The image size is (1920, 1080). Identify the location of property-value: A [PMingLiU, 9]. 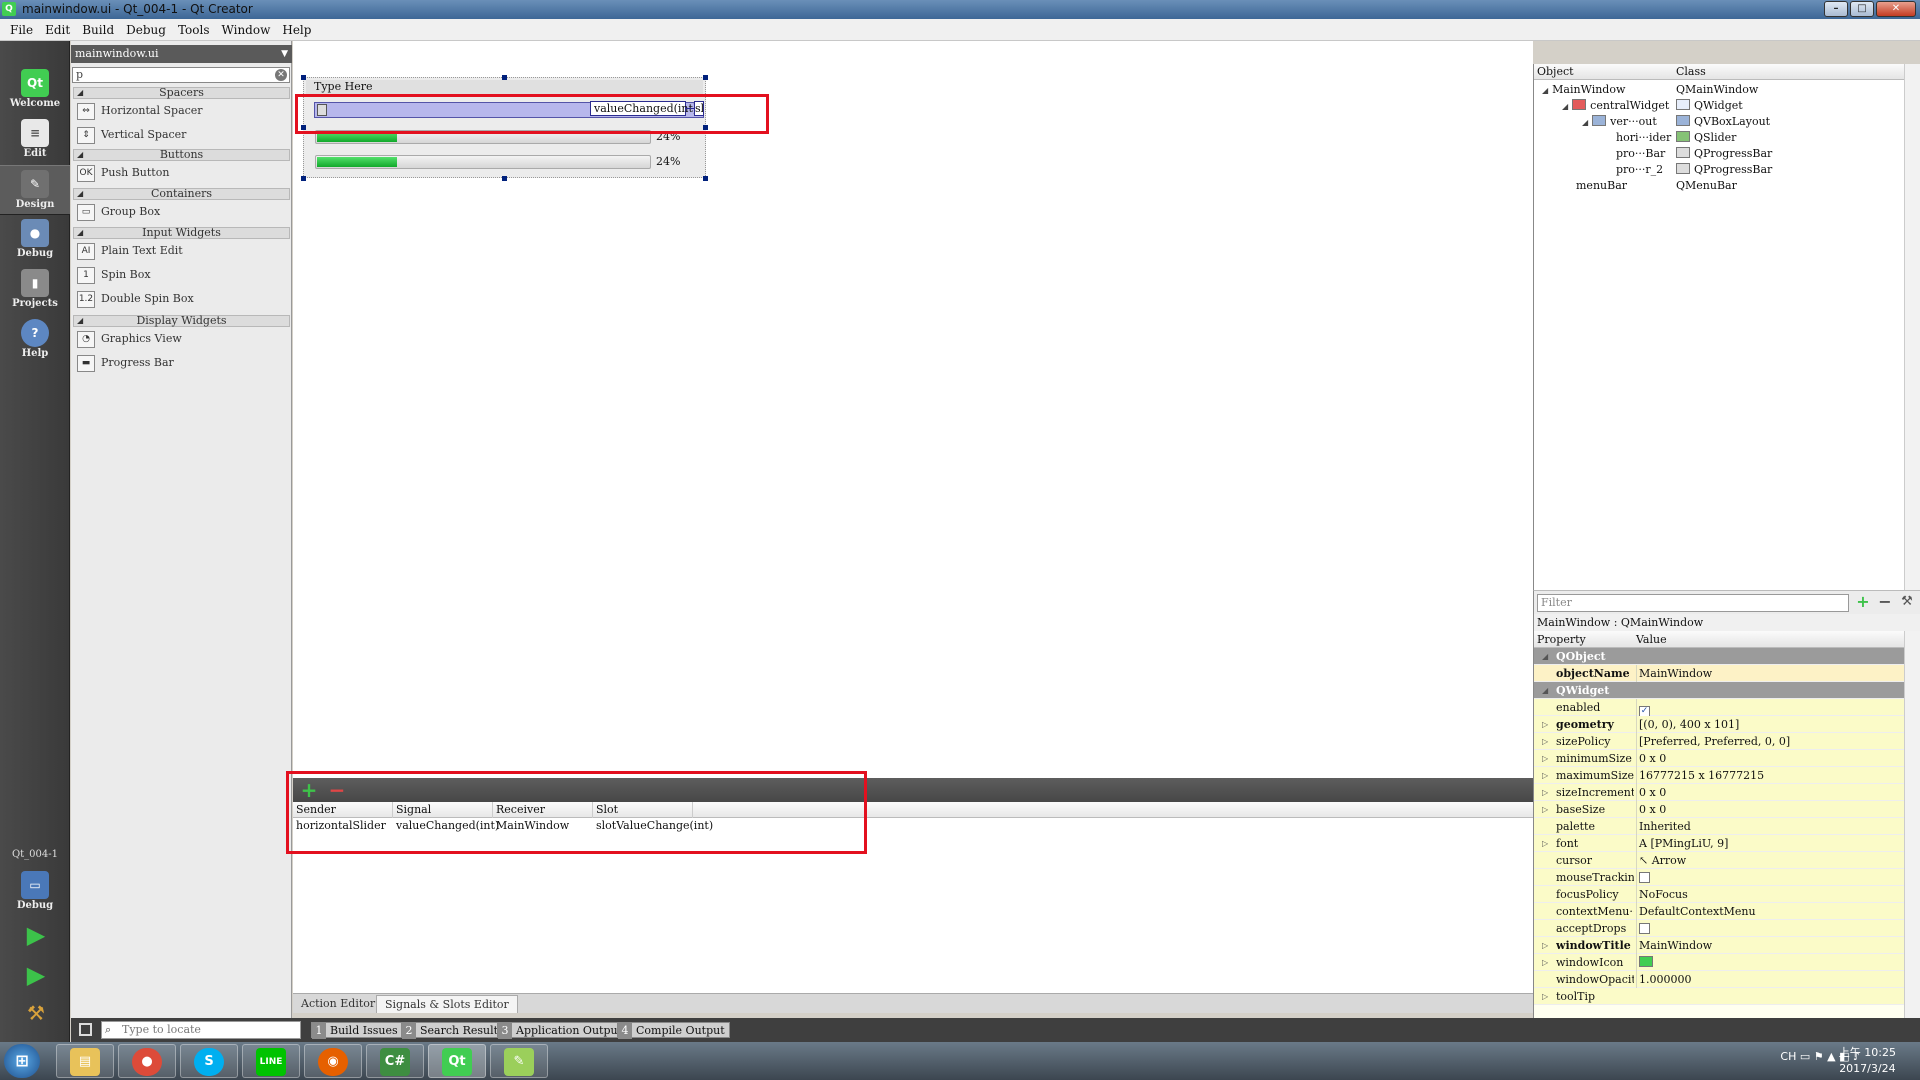
(1769, 843).